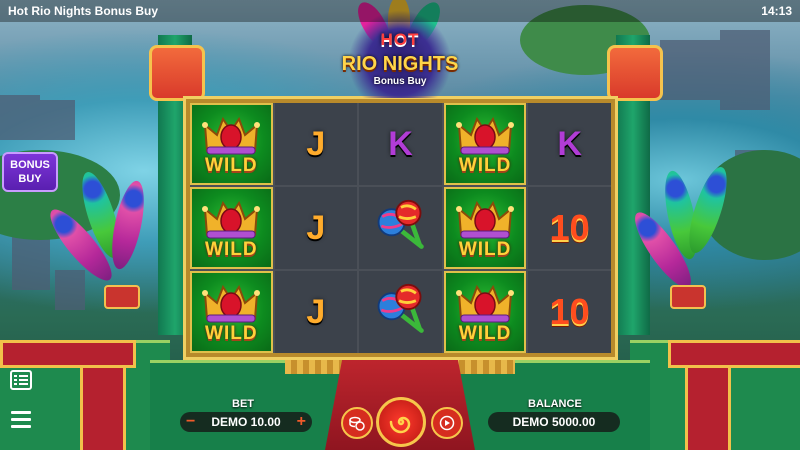 Image resolution: width=800 pixels, height=450 pixels. I want to click on paytable-icon, so click(21, 380).